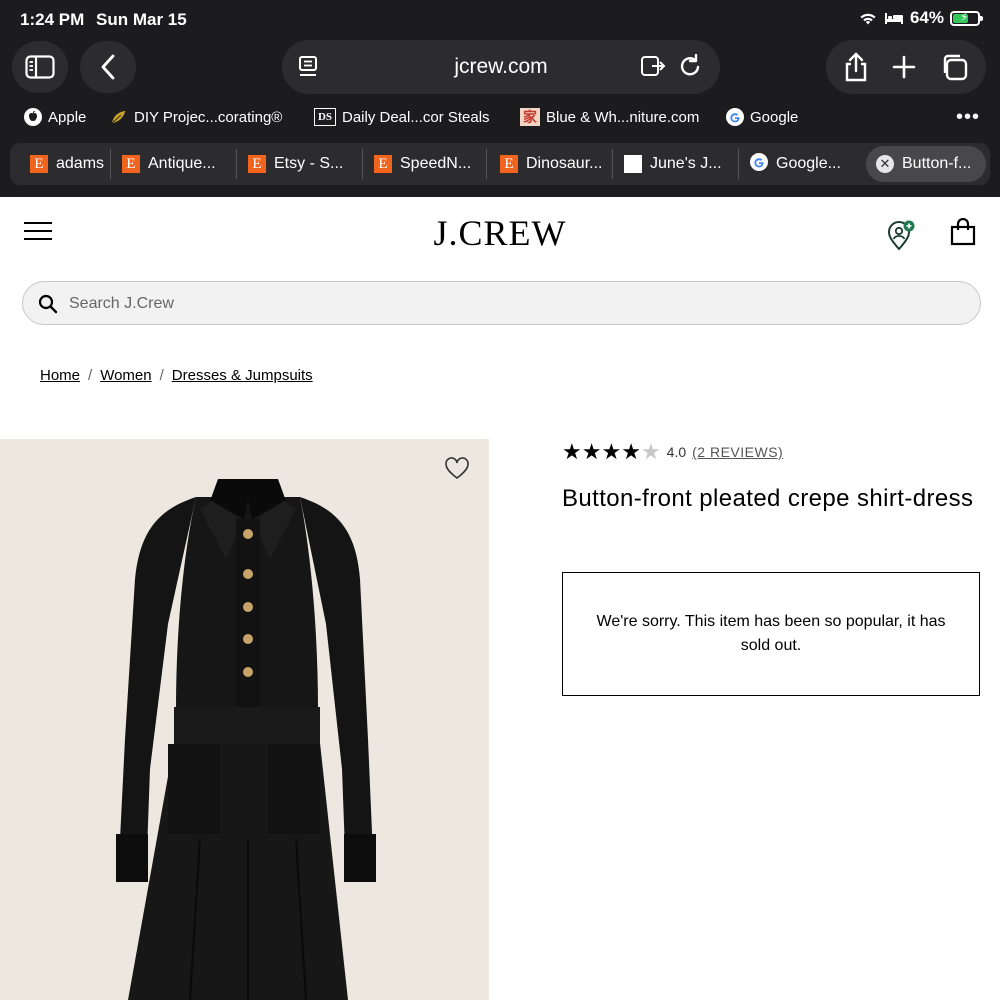 The height and width of the screenshot is (1000, 1000). I want to click on more-bookmarks-icon: •••, so click(968, 117).